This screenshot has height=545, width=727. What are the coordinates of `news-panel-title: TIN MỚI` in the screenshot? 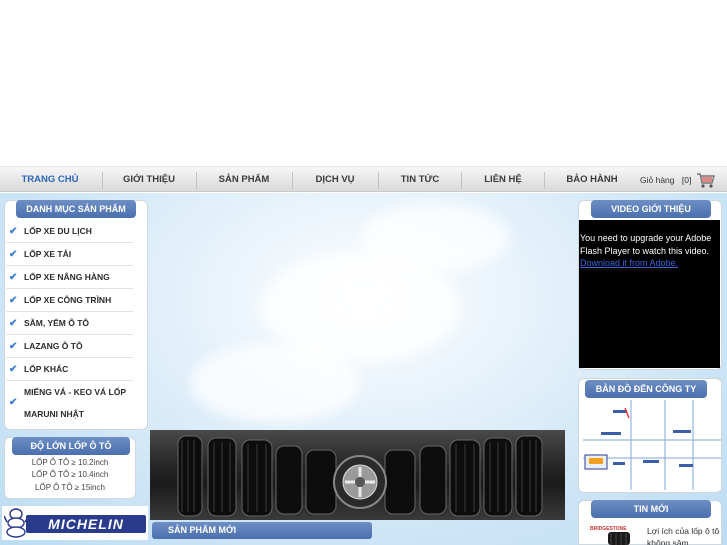 It's located at (651, 509).